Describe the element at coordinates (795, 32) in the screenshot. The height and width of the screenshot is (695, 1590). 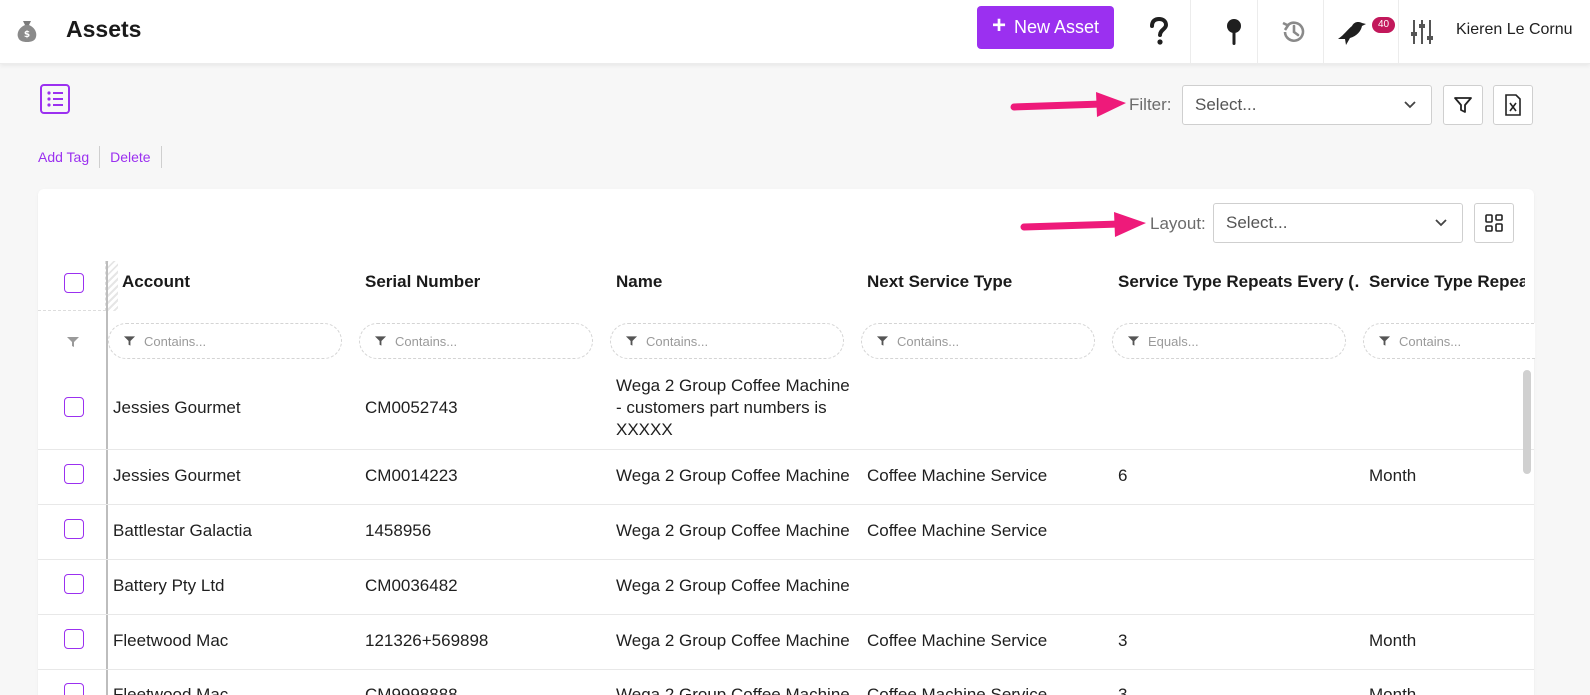
I see `top-bar: $ Assets + New Asset 40 Kieren Le Cornu` at that location.